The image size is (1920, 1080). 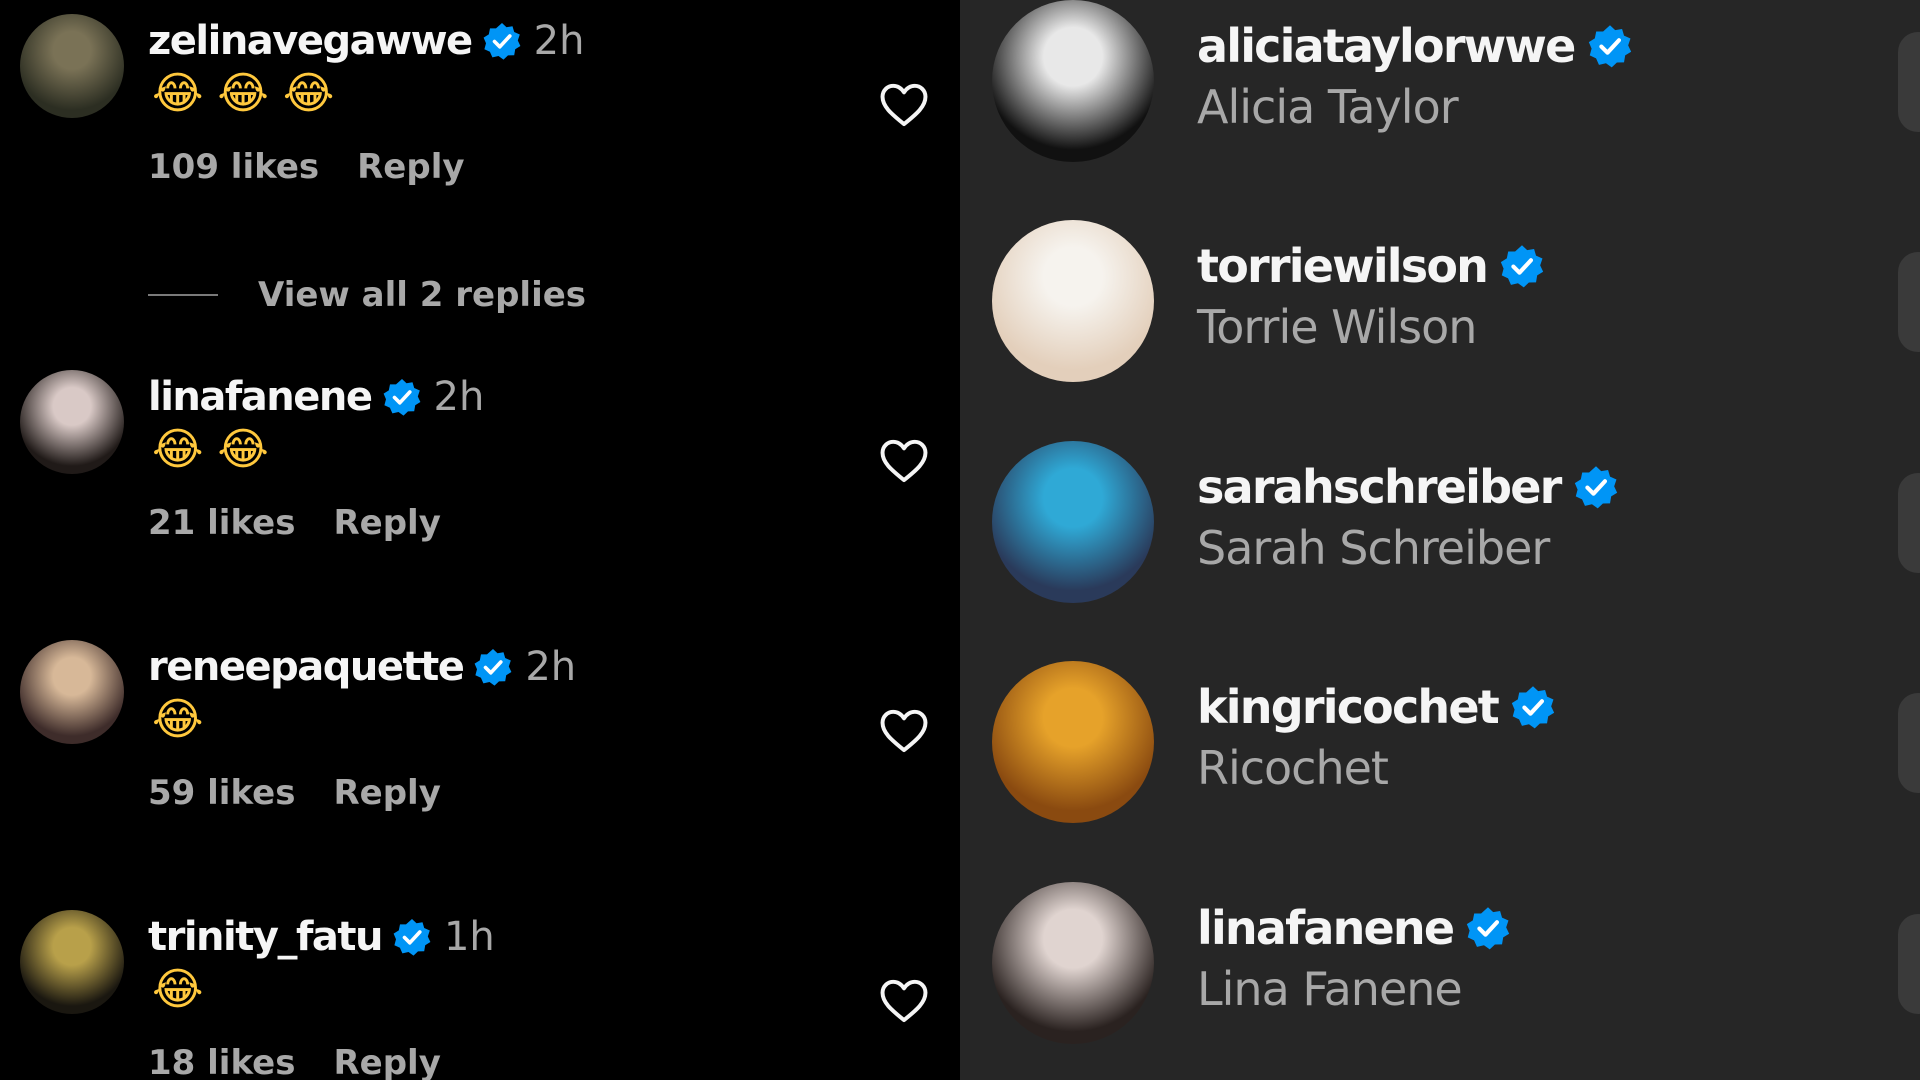 I want to click on account-row: torriewilson Torrie Wilson, so click(x=1440, y=302).